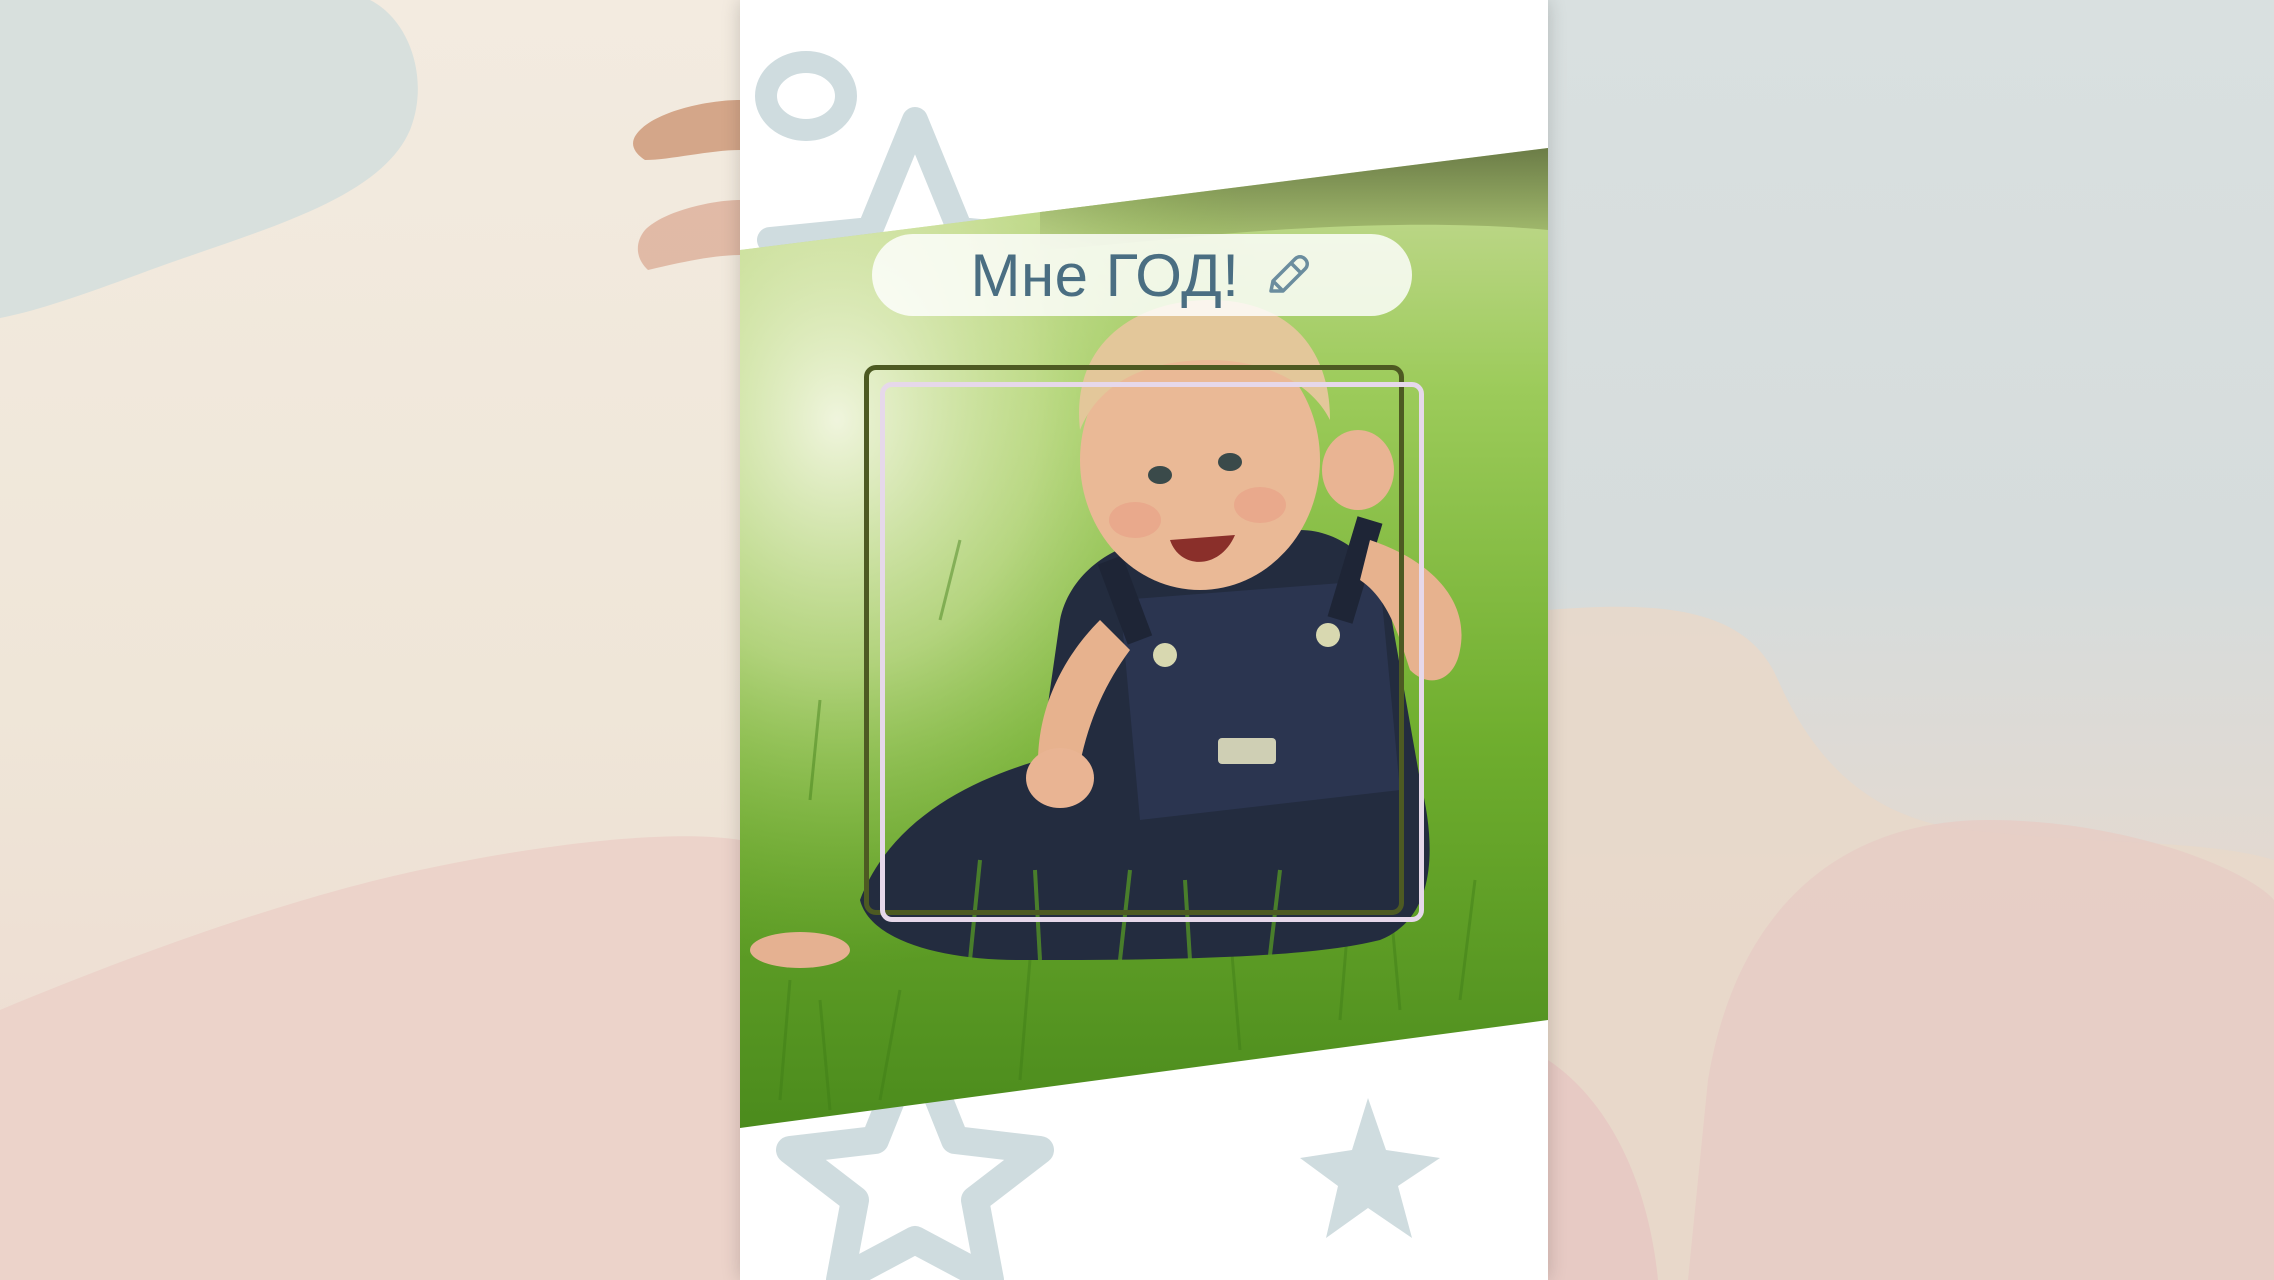  I want to click on photo-frame-inner, so click(1152, 652).